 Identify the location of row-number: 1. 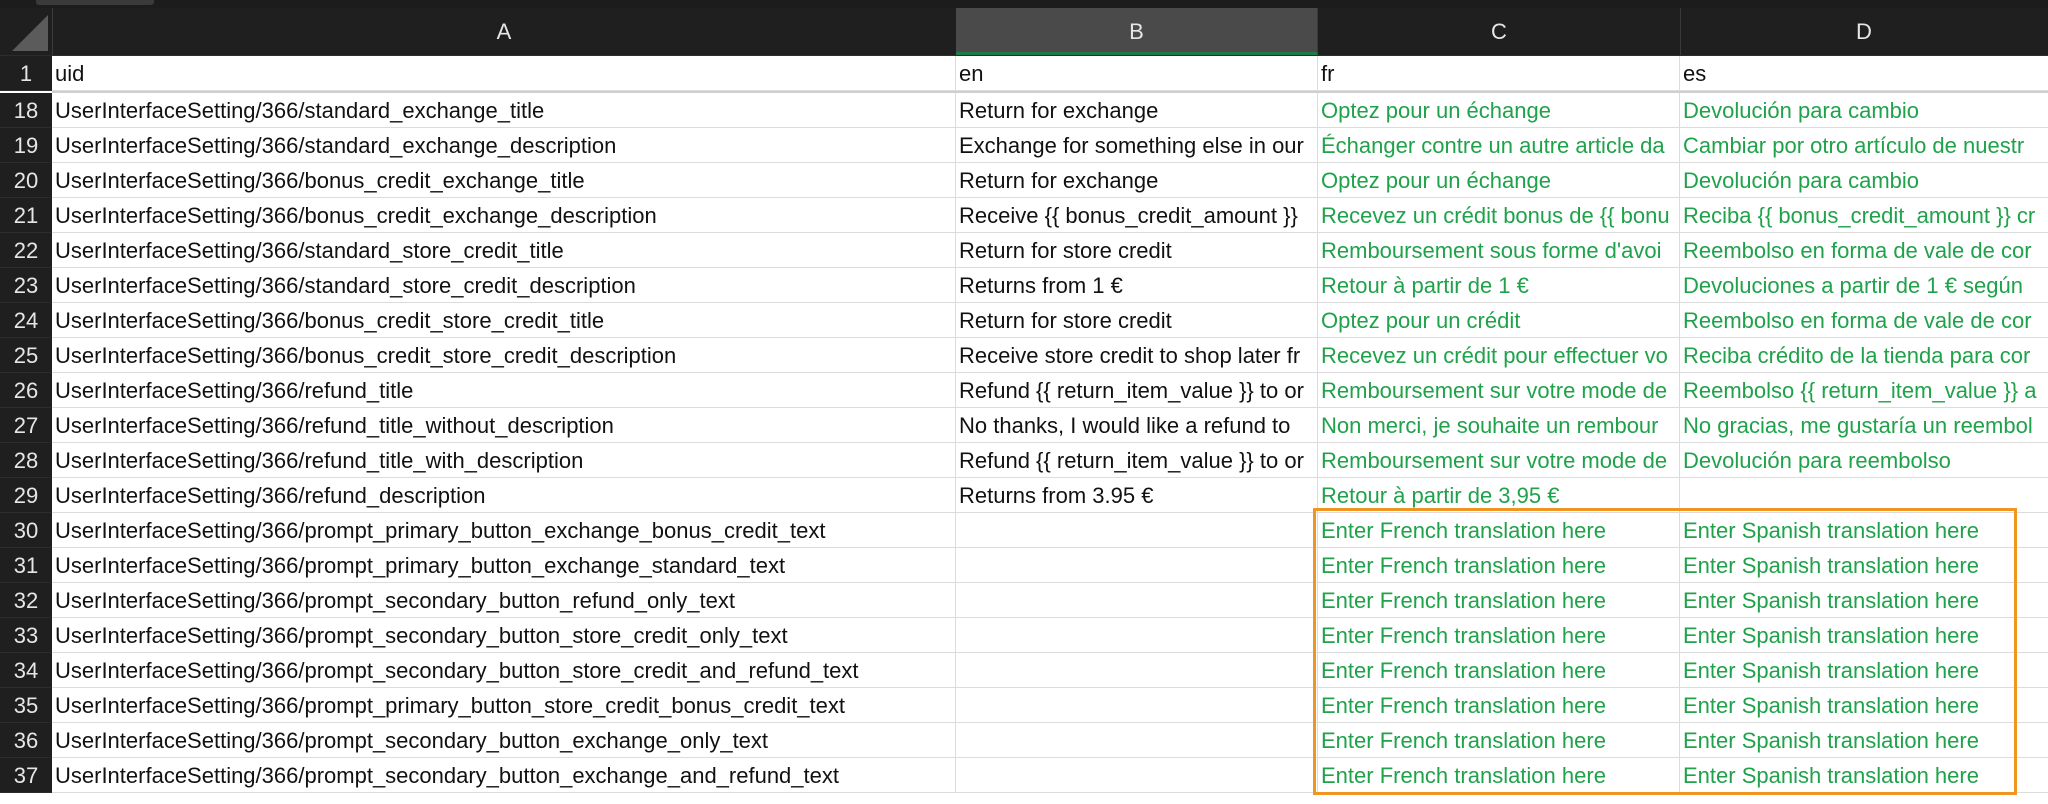
(26, 73).